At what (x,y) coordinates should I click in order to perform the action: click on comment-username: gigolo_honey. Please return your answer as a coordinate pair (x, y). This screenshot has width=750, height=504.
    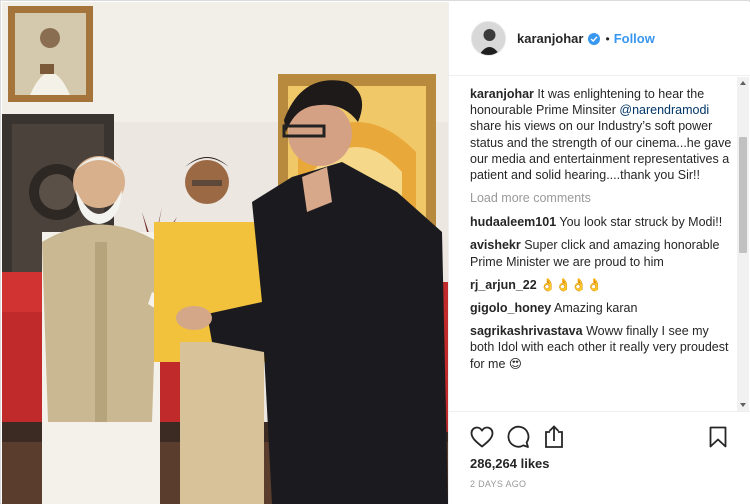
    Looking at the image, I should click on (510, 308).